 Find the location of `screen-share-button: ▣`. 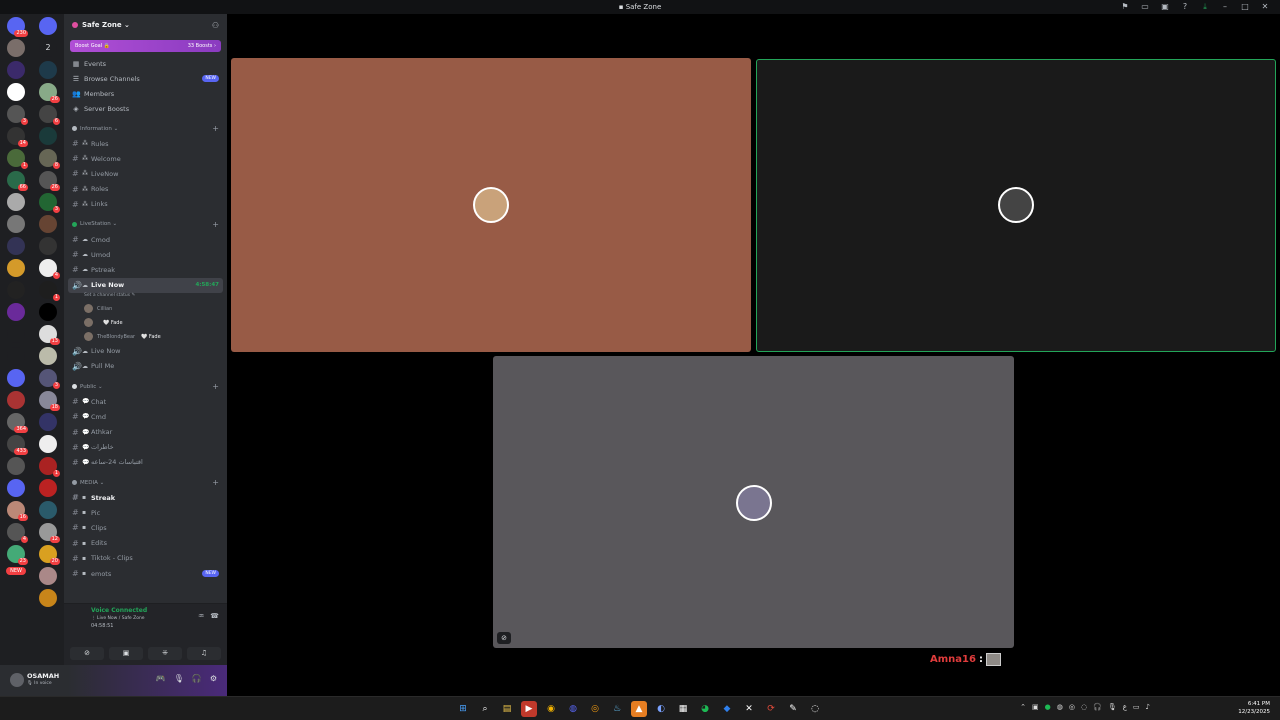

screen-share-button: ▣ is located at coordinates (126, 653).